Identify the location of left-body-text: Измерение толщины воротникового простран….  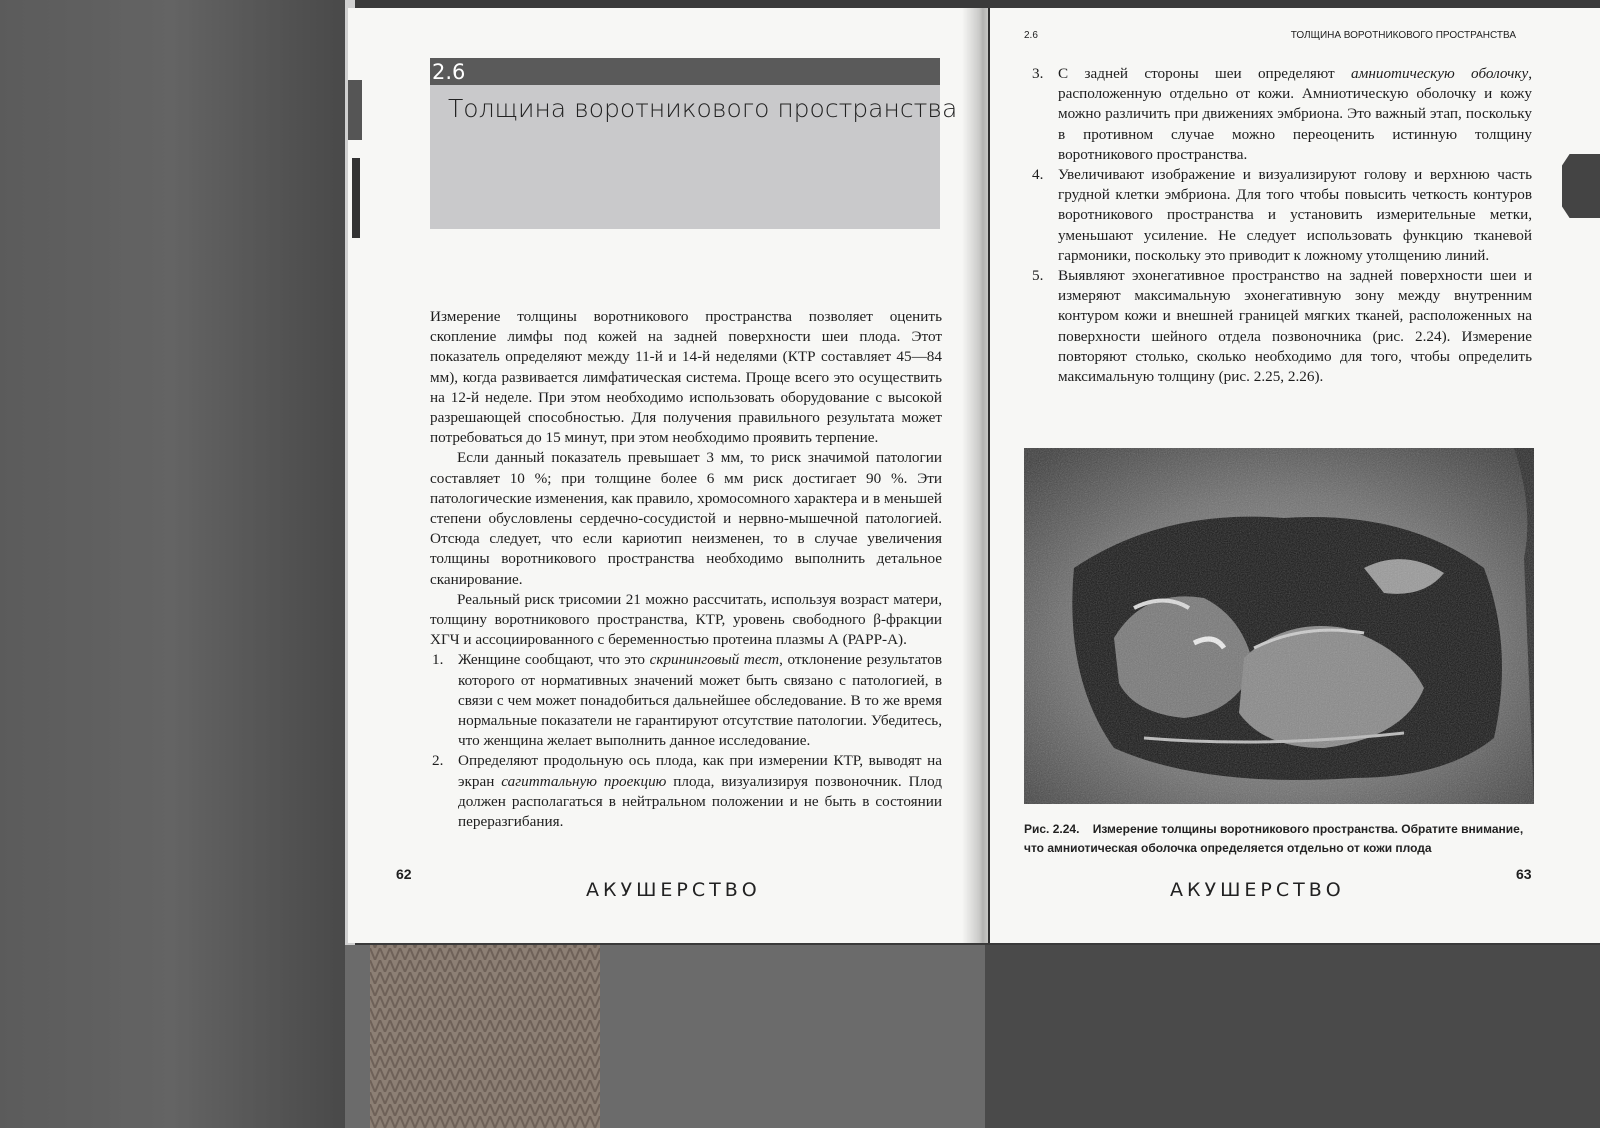
(686, 569).